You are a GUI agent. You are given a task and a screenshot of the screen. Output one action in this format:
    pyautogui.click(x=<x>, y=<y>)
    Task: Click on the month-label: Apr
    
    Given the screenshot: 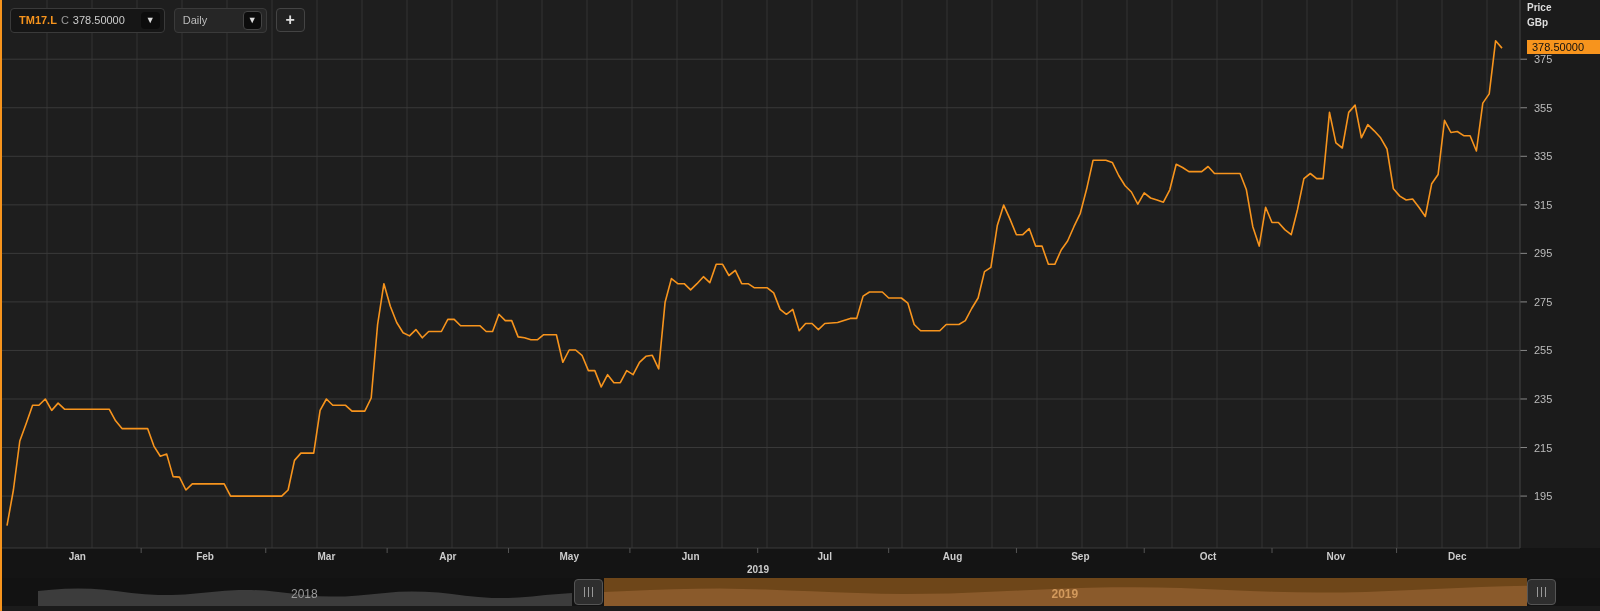 What is the action you would take?
    pyautogui.click(x=448, y=556)
    